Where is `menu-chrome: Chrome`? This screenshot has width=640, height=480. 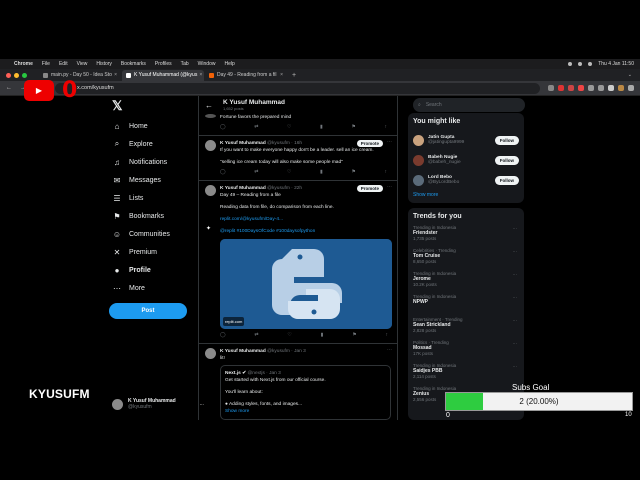
menu-chrome: Chrome is located at coordinates (23, 64).